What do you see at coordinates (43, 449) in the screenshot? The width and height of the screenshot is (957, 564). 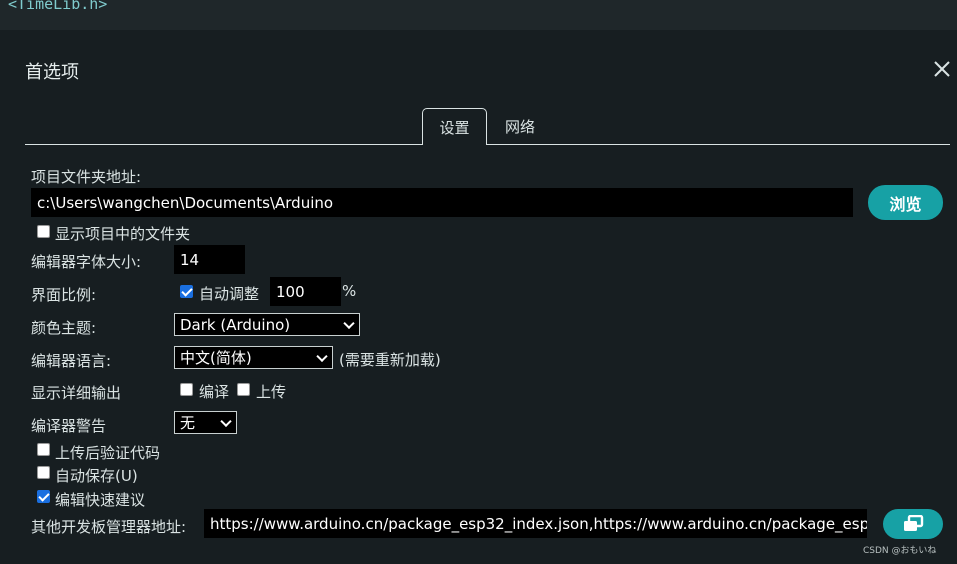 I see `verify-upload-checkbox` at bounding box center [43, 449].